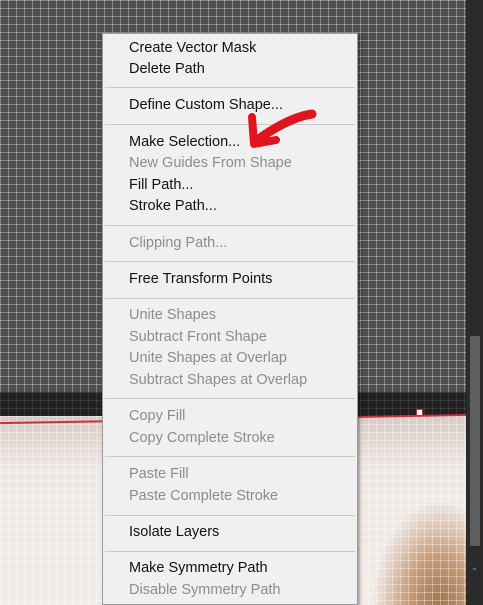 This screenshot has width=483, height=605. I want to click on scrollbar-thumb, so click(475, 441).